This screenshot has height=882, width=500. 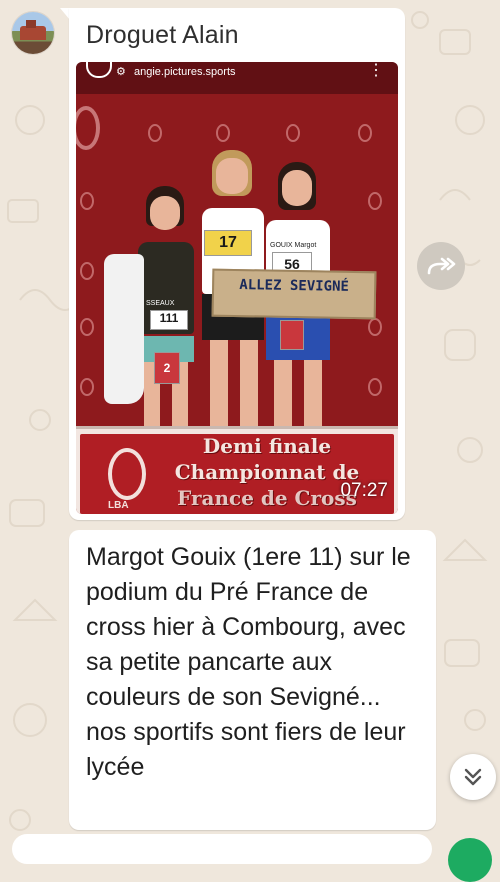 I want to click on message-input-bar, so click(x=222, y=849).